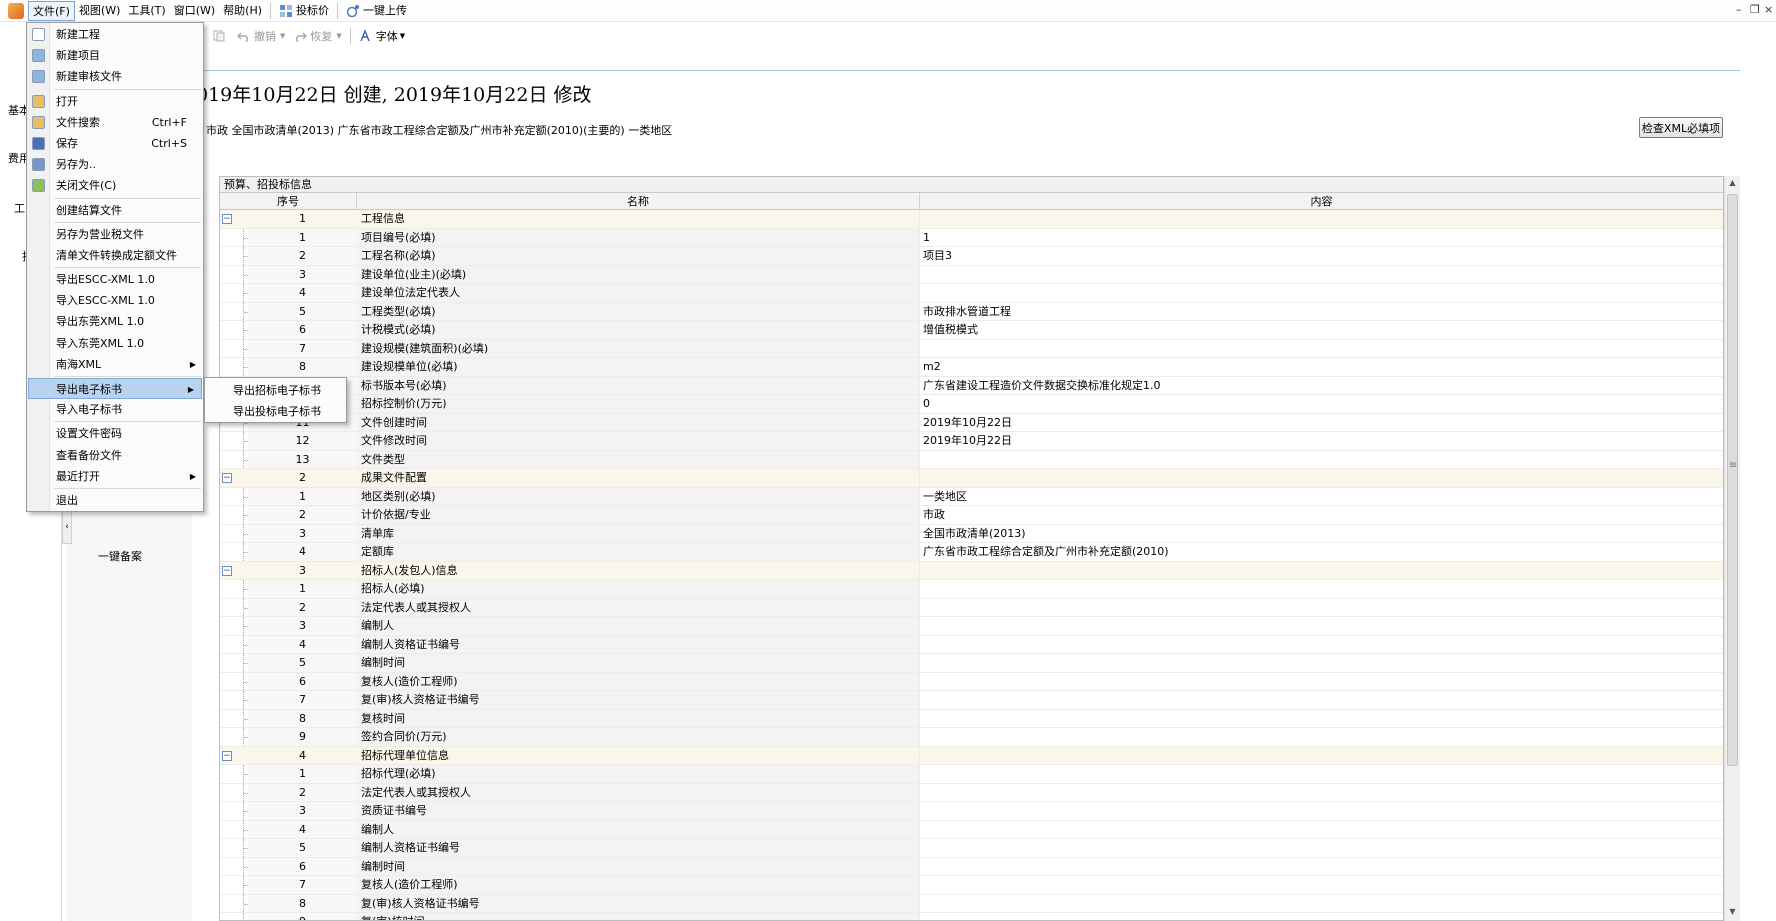 Image resolution: width=1776 pixels, height=921 pixels. Describe the element at coordinates (376, 11) in the screenshot. I see `one-click-upload-button: 一键上传` at that location.